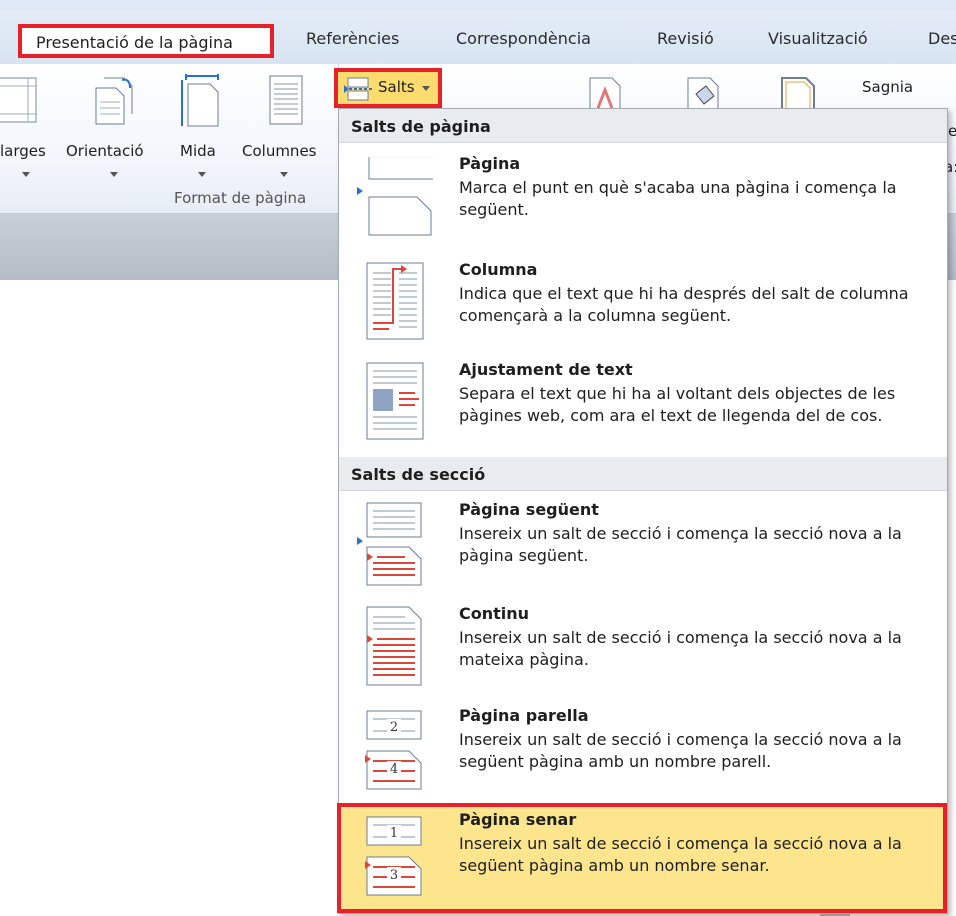  Describe the element at coordinates (105, 151) in the screenshot. I see `orientation-label: Orientació` at that location.